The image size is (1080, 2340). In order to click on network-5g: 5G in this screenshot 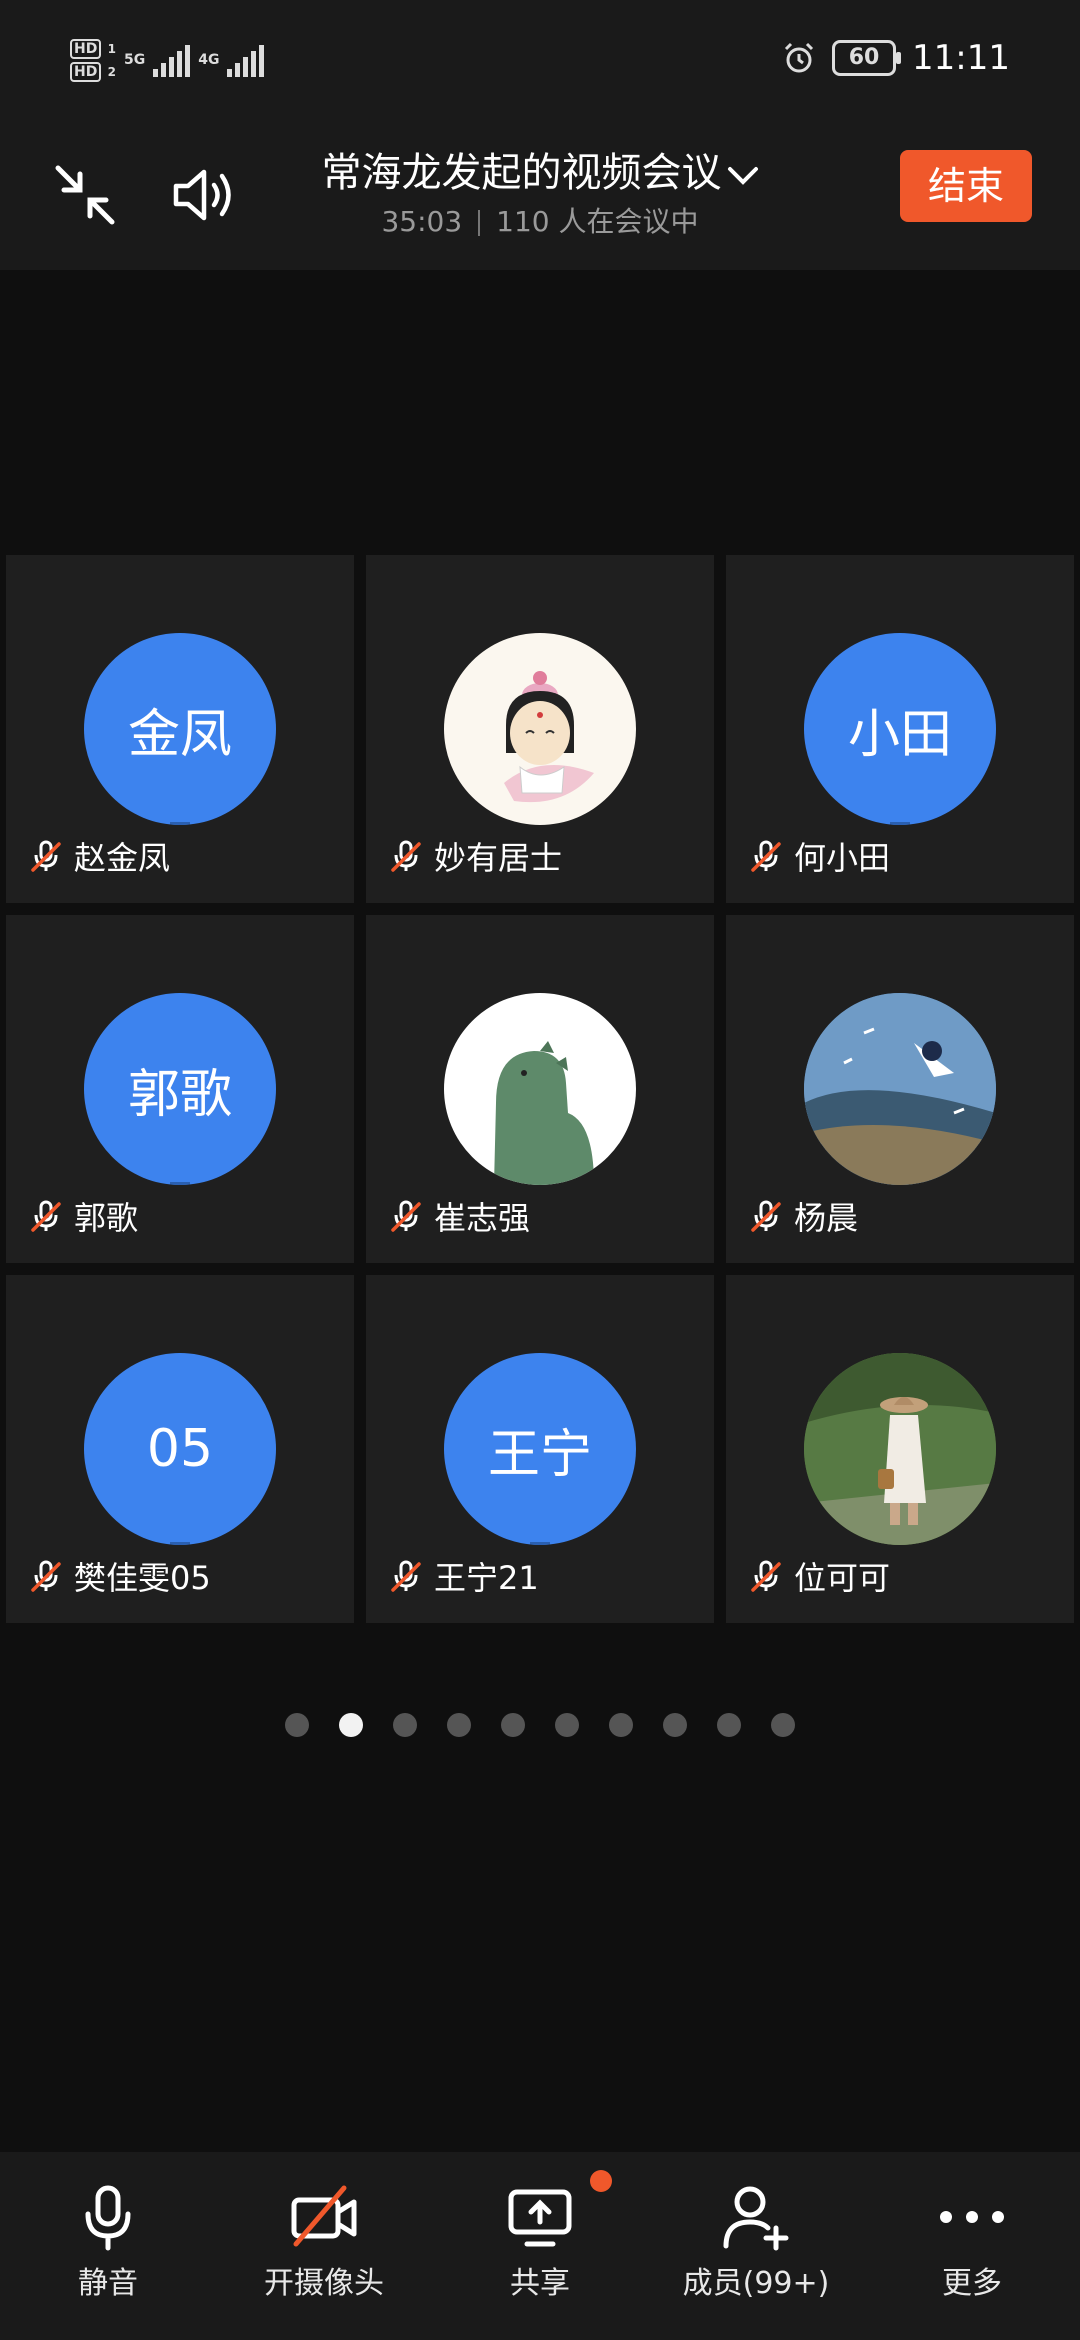, I will do `click(134, 60)`.